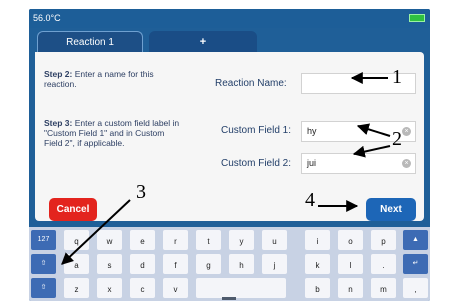 Image resolution: width=462 pixels, height=305 pixels. What do you see at coordinates (397, 139) in the screenshot?
I see `annotation-2: 2` at bounding box center [397, 139].